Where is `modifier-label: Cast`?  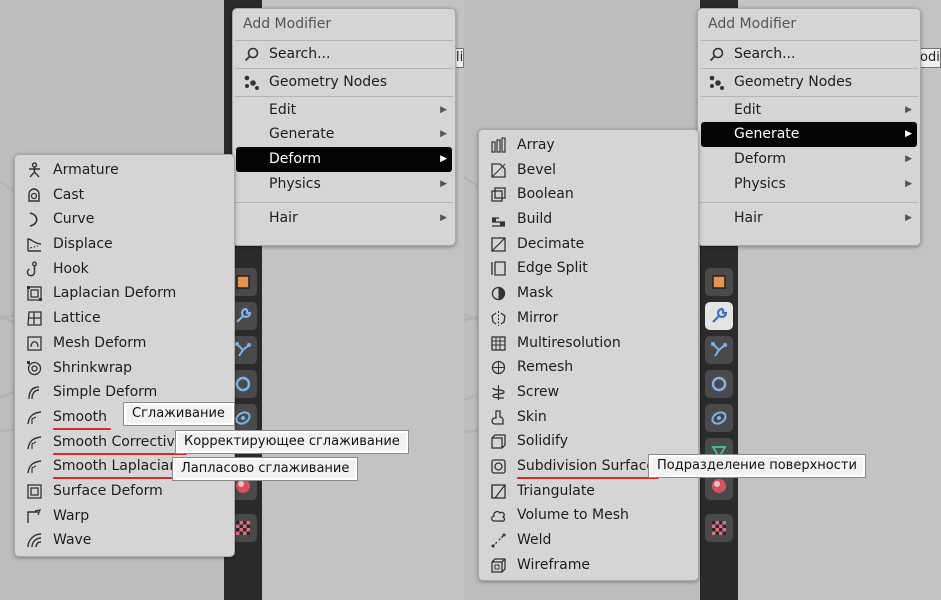 modifier-label: Cast is located at coordinates (69, 194).